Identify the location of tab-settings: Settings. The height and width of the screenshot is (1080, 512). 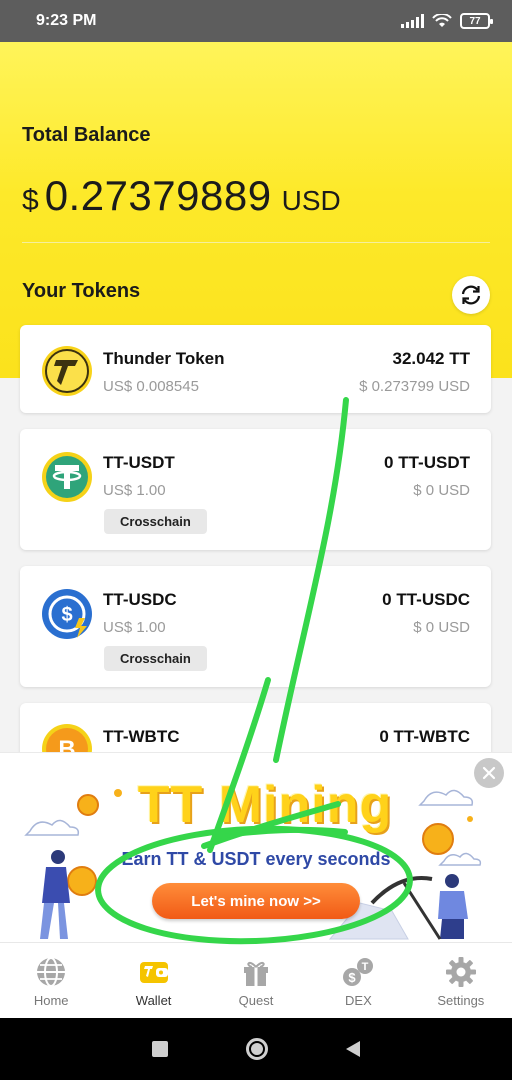
(461, 980).